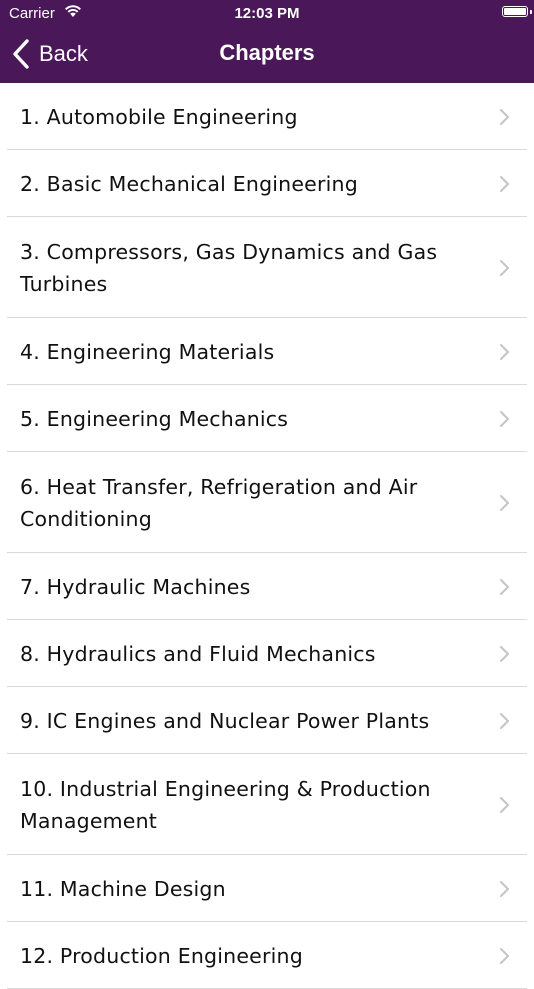 This screenshot has height=989, width=534. What do you see at coordinates (198, 653) in the screenshot?
I see `chapter-label: 8. Hydraulics and Fluid Mechanics` at bounding box center [198, 653].